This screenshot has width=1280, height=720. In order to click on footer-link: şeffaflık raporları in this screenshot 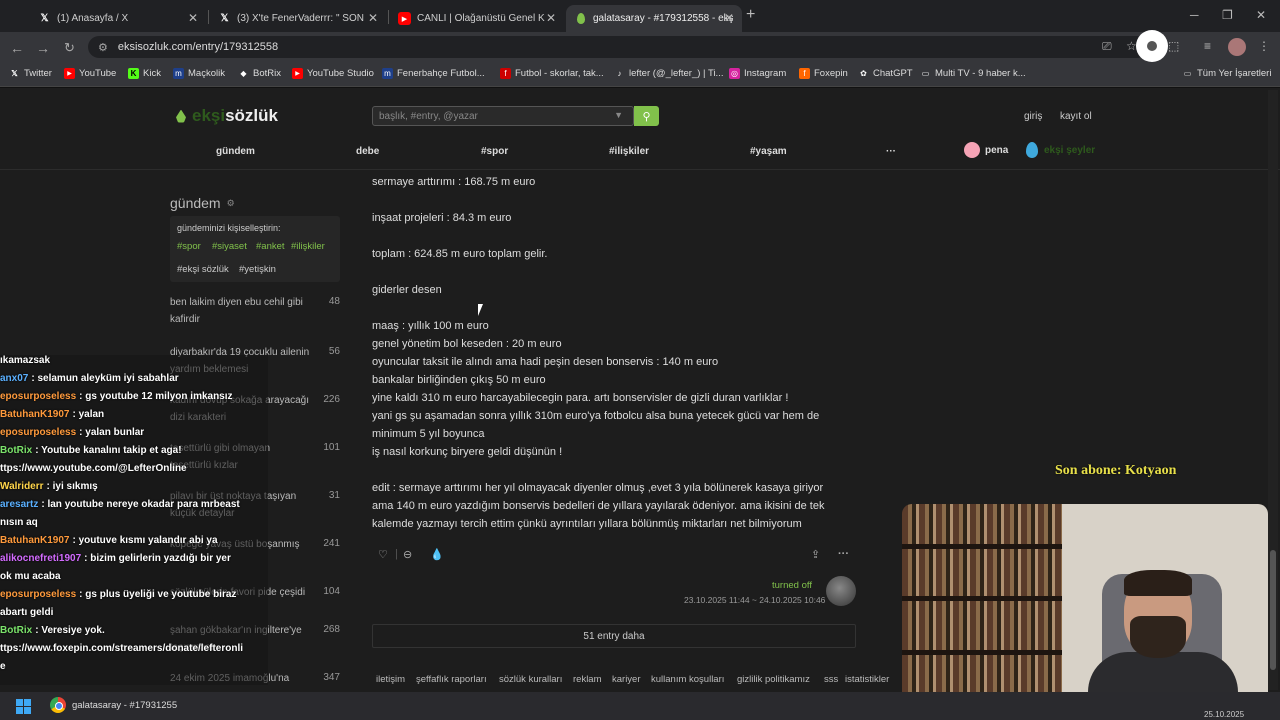, I will do `click(451, 679)`.